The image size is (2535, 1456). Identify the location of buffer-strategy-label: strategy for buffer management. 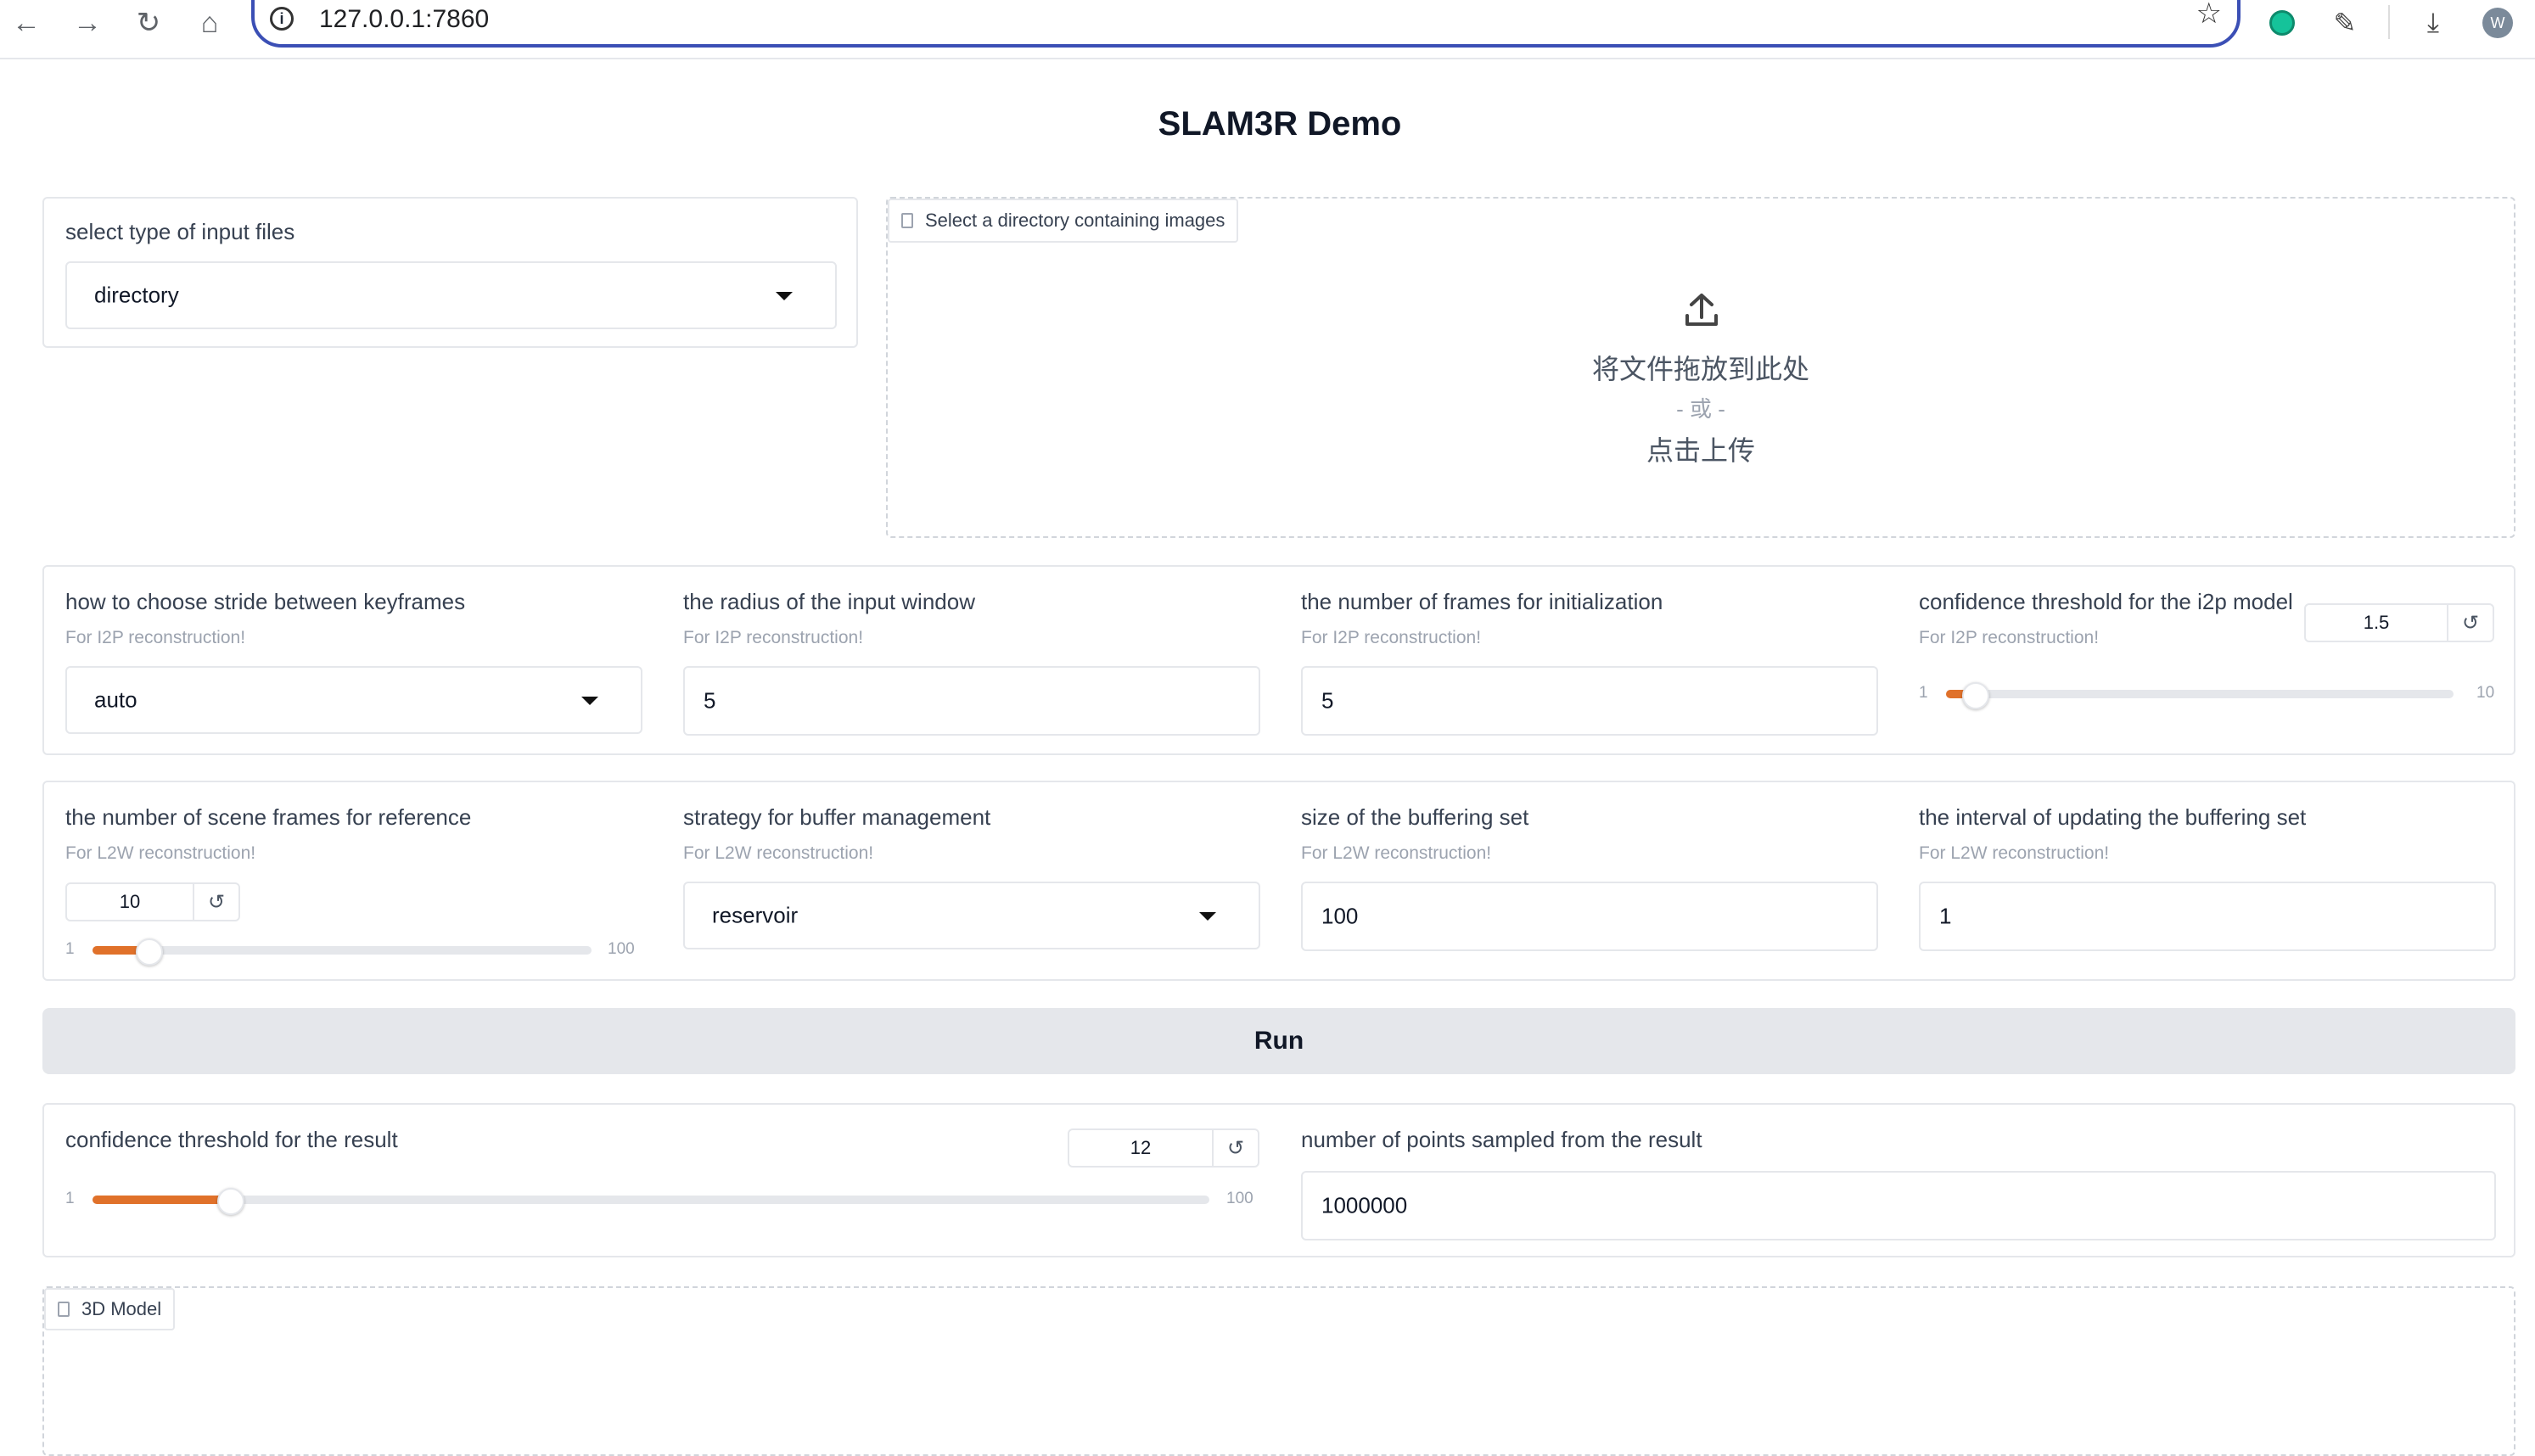
(837, 817).